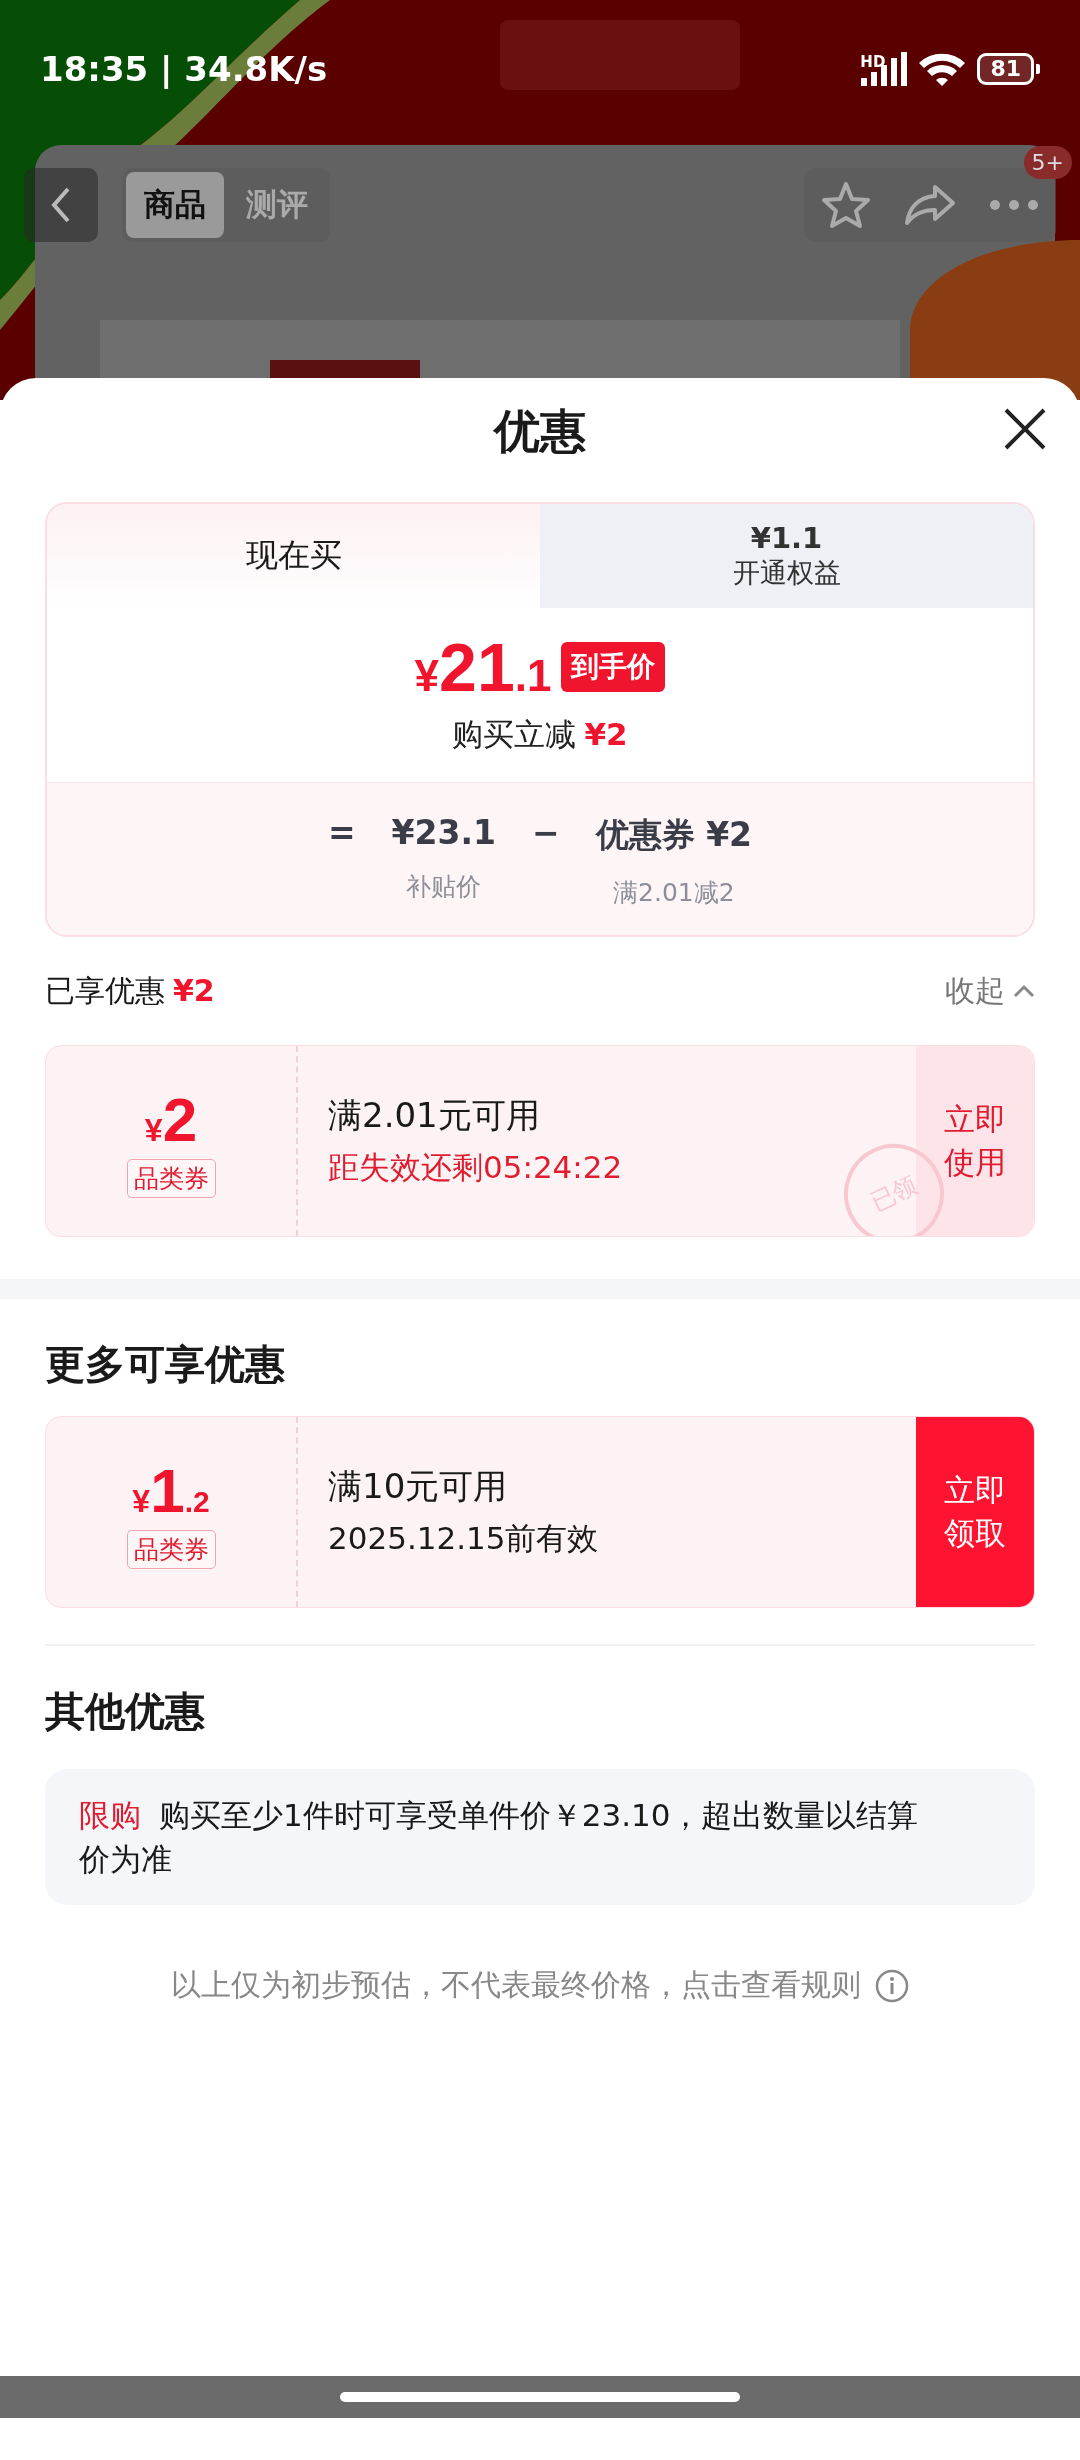 The image size is (1080, 2460). What do you see at coordinates (443, 832) in the screenshot?
I see `price-term: ¥23.1` at bounding box center [443, 832].